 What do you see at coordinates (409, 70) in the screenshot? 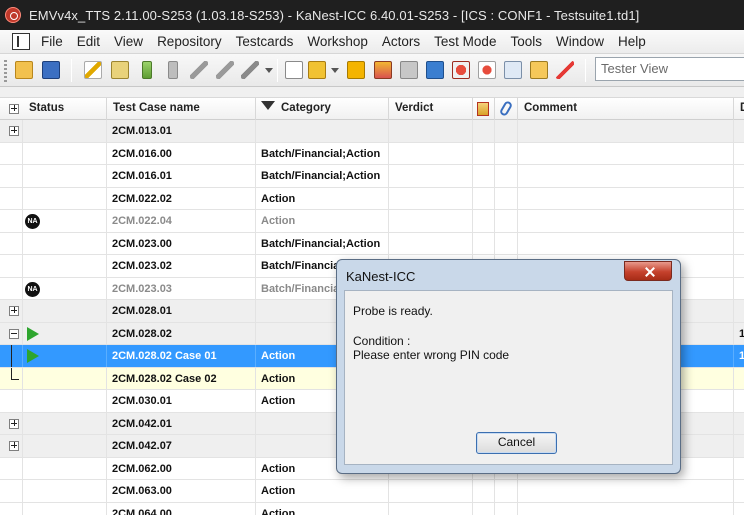
I see `pause-icon` at bounding box center [409, 70].